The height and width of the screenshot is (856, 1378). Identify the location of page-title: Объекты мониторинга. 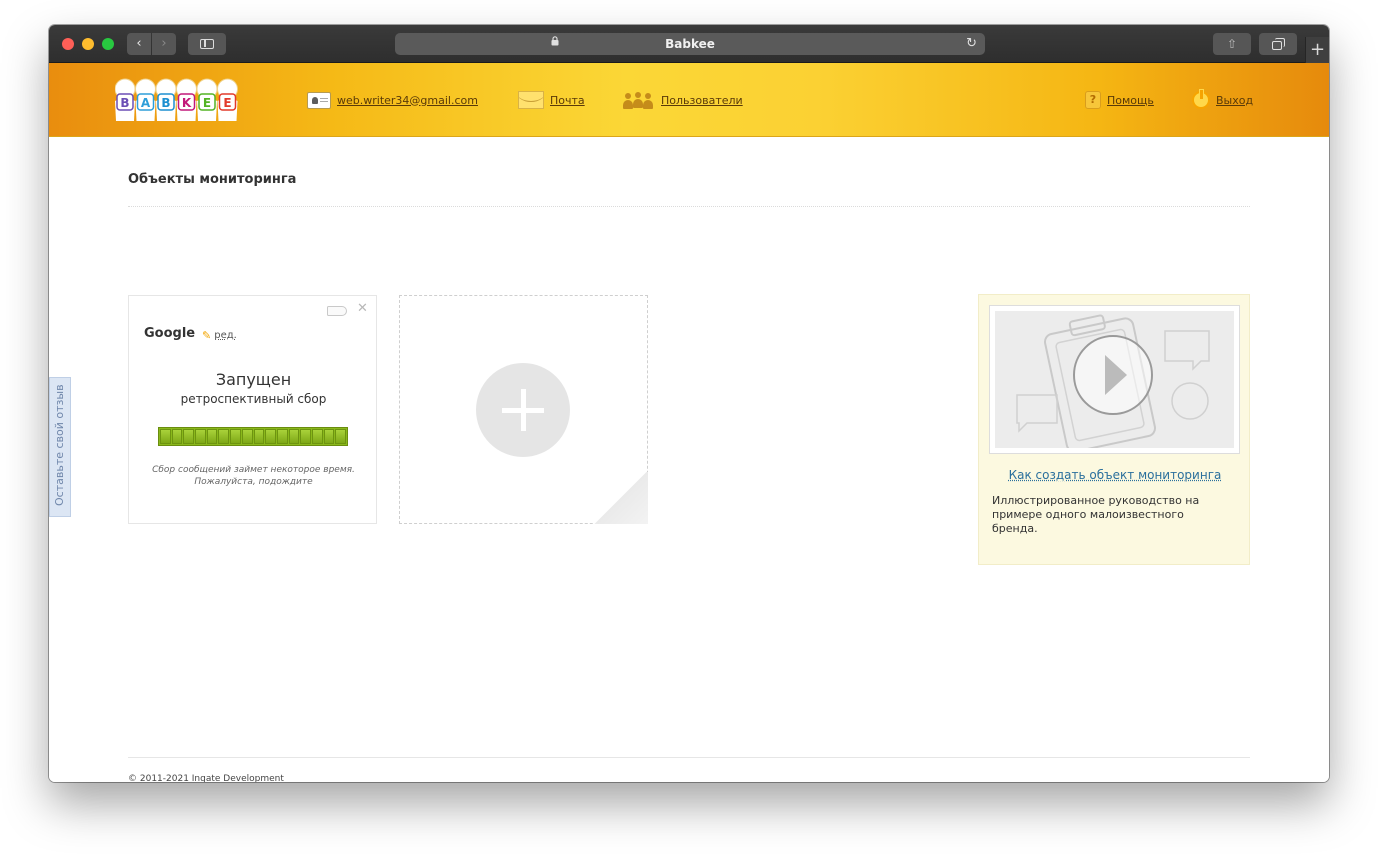
(212, 179).